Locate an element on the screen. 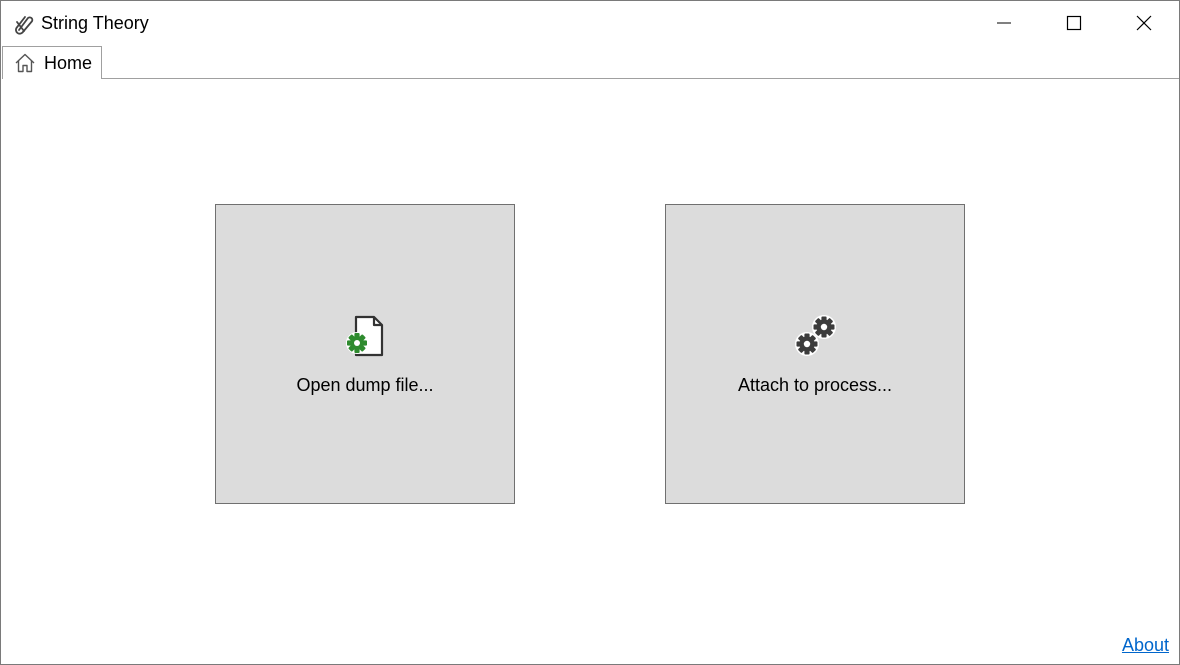 The height and width of the screenshot is (665, 1180). maximize-icon is located at coordinates (1074, 23).